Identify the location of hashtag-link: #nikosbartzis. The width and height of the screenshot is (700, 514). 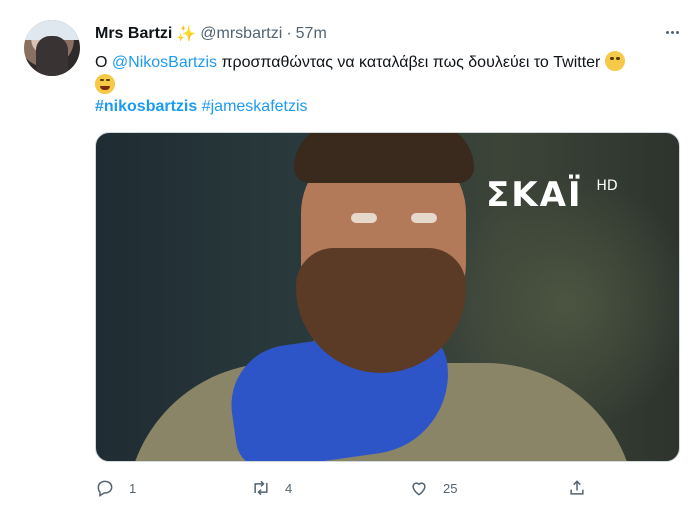
(146, 106).